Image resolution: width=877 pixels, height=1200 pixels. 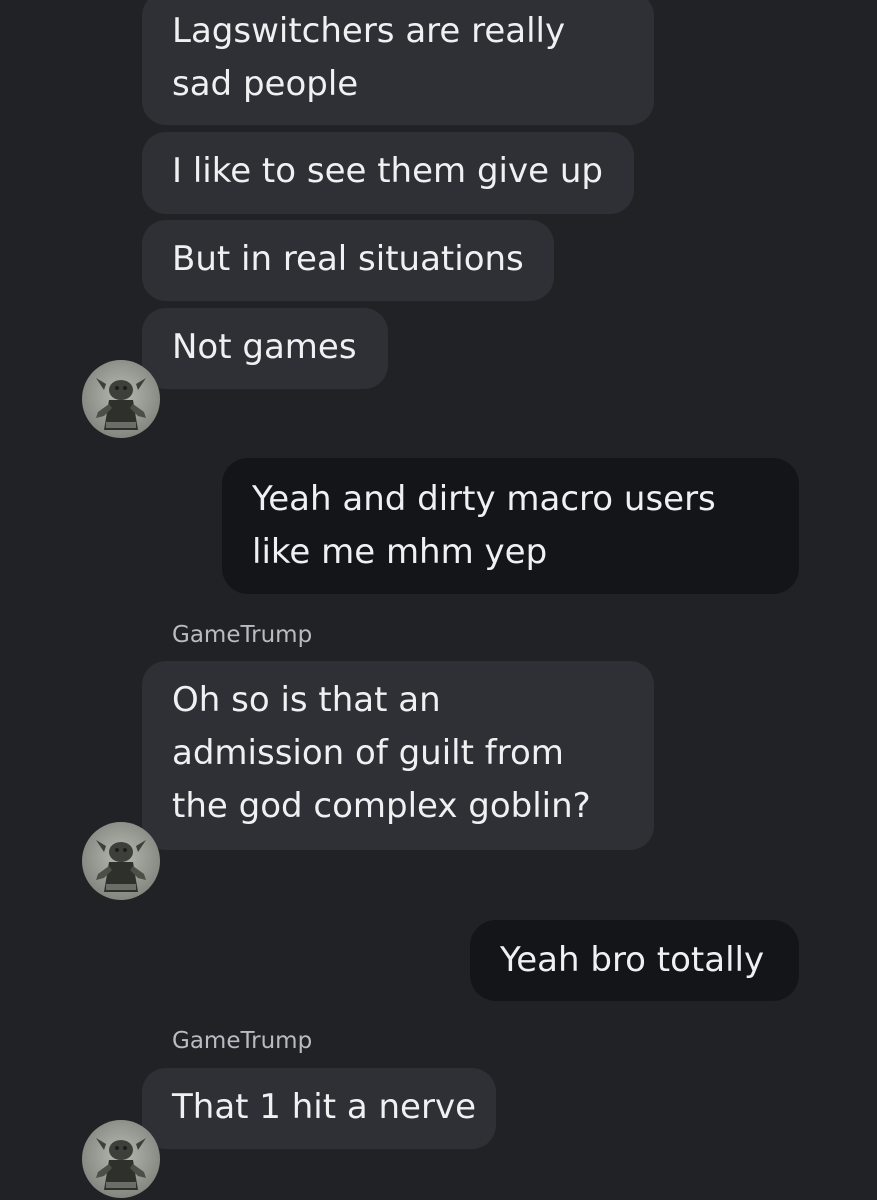 What do you see at coordinates (306, 700) in the screenshot?
I see `message-text-line: Oh so is that an` at bounding box center [306, 700].